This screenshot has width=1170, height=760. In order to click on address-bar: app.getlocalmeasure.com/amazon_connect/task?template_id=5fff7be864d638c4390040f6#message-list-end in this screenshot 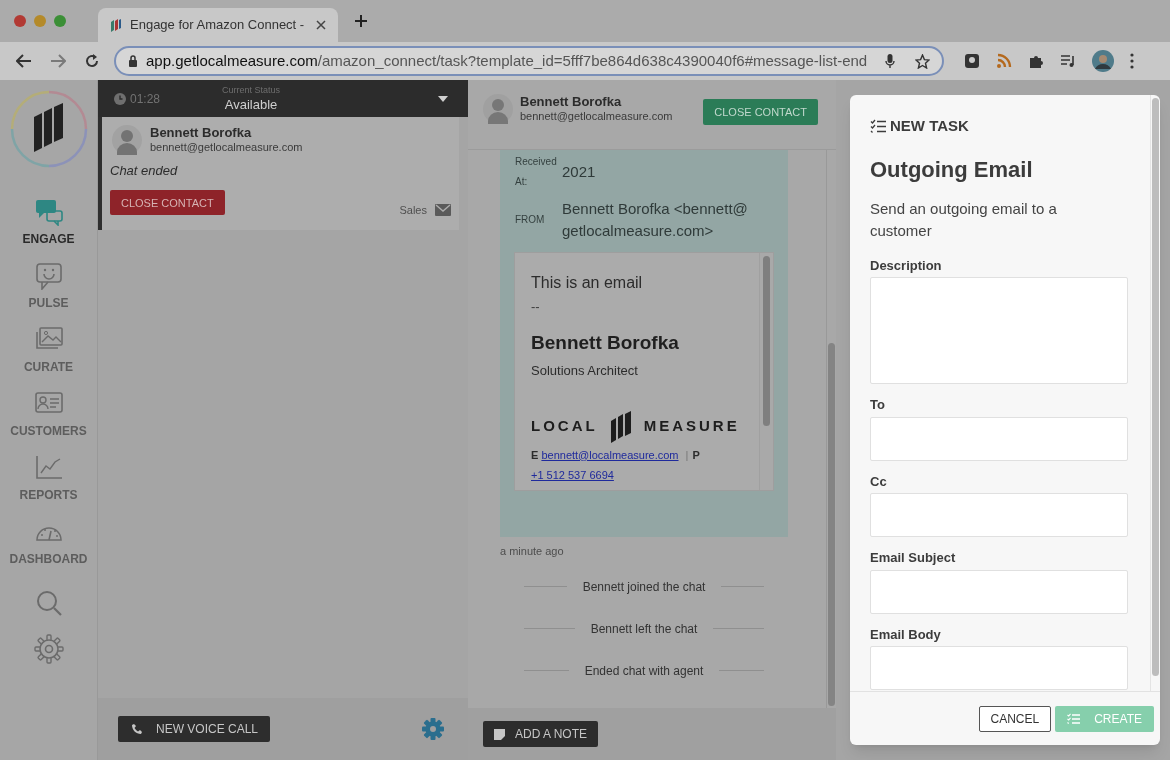, I will do `click(529, 61)`.